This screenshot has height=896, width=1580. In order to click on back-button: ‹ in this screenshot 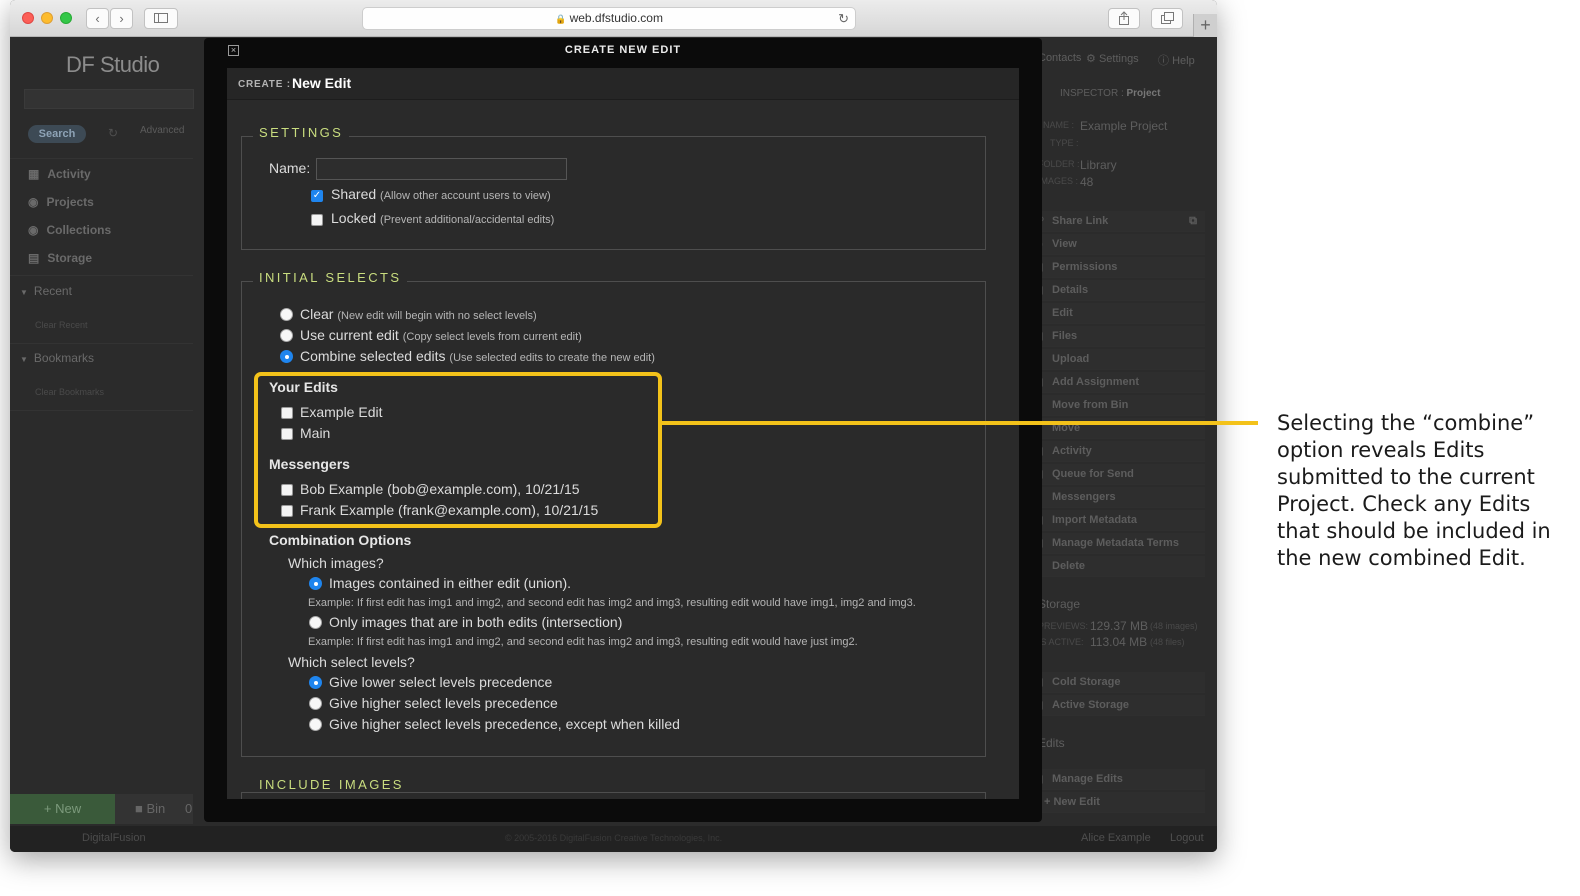, I will do `click(97, 18)`.